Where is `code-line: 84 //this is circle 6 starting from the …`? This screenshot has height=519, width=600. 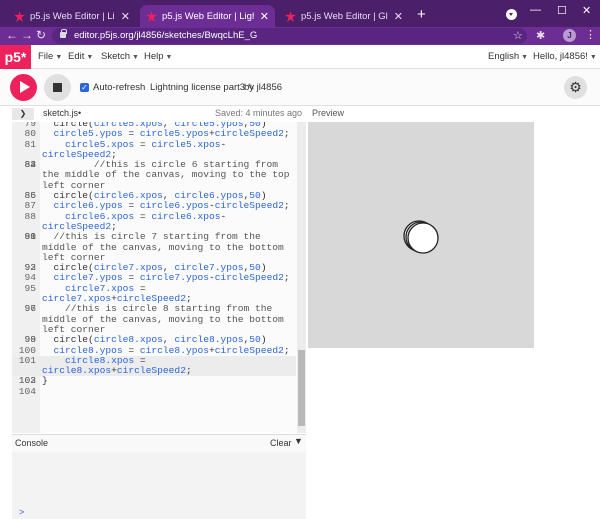
code-line: 84 //this is circle 6 starting from the … is located at coordinates (154, 175).